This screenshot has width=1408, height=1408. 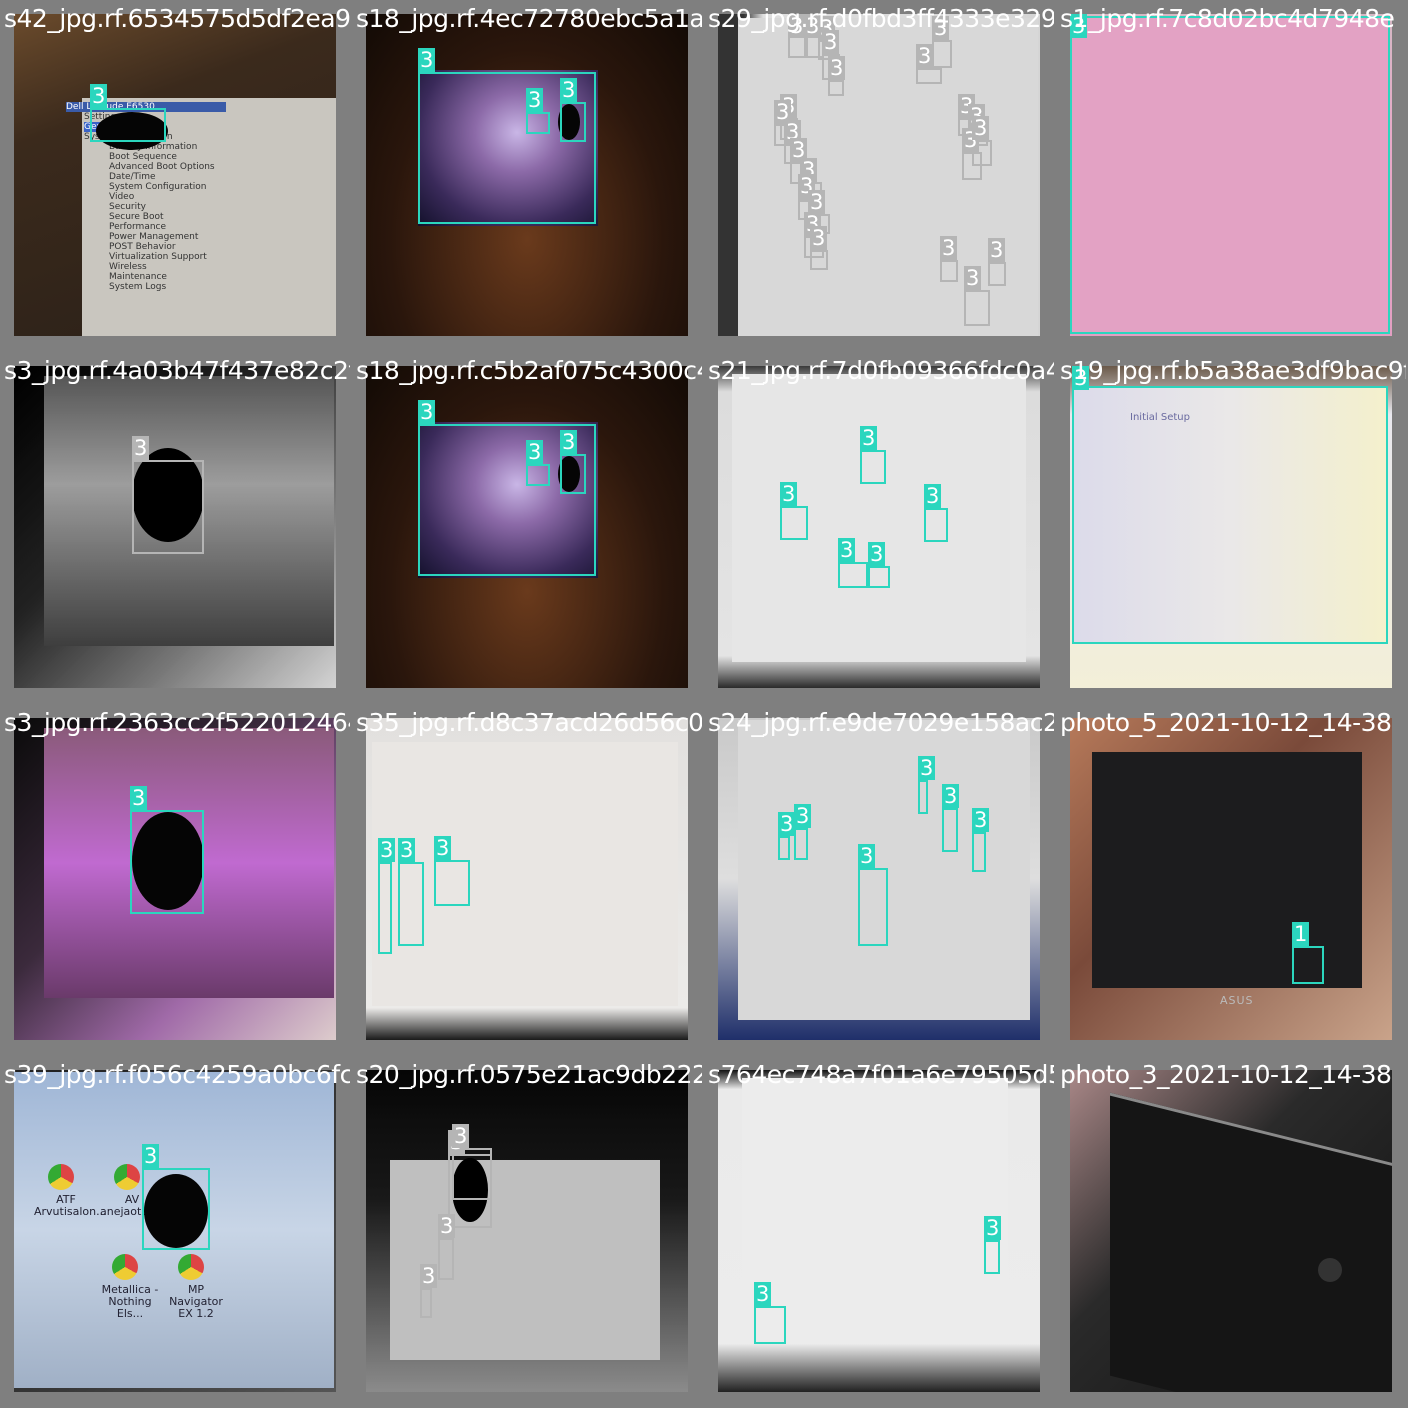 What do you see at coordinates (1227, 18) in the screenshot?
I see `filename-caption: s1_jpg.rf.7c8d02bc4d7948e` at bounding box center [1227, 18].